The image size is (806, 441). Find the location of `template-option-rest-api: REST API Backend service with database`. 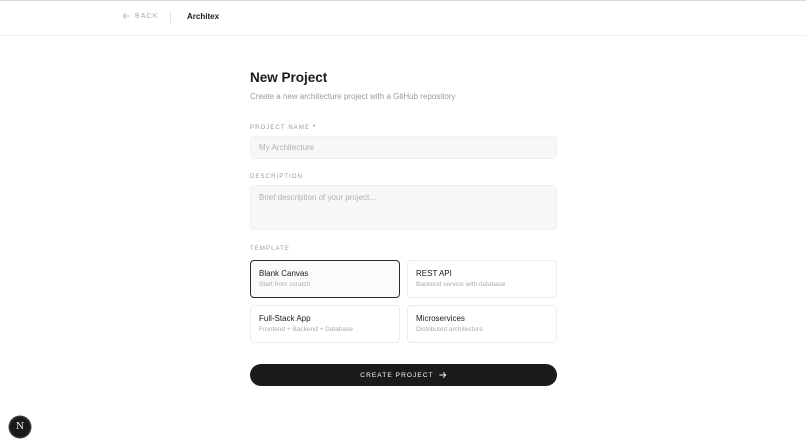

template-option-rest-api: REST API Backend service with database is located at coordinates (482, 279).